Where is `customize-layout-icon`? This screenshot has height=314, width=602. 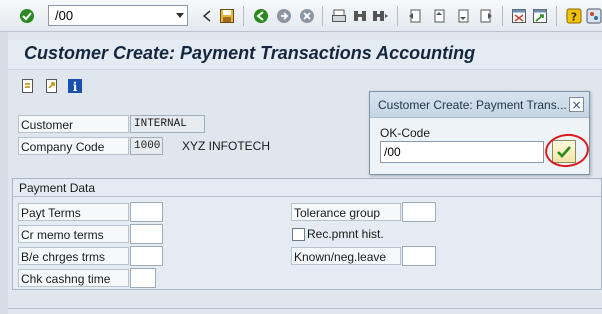
customize-layout-icon is located at coordinates (593, 15).